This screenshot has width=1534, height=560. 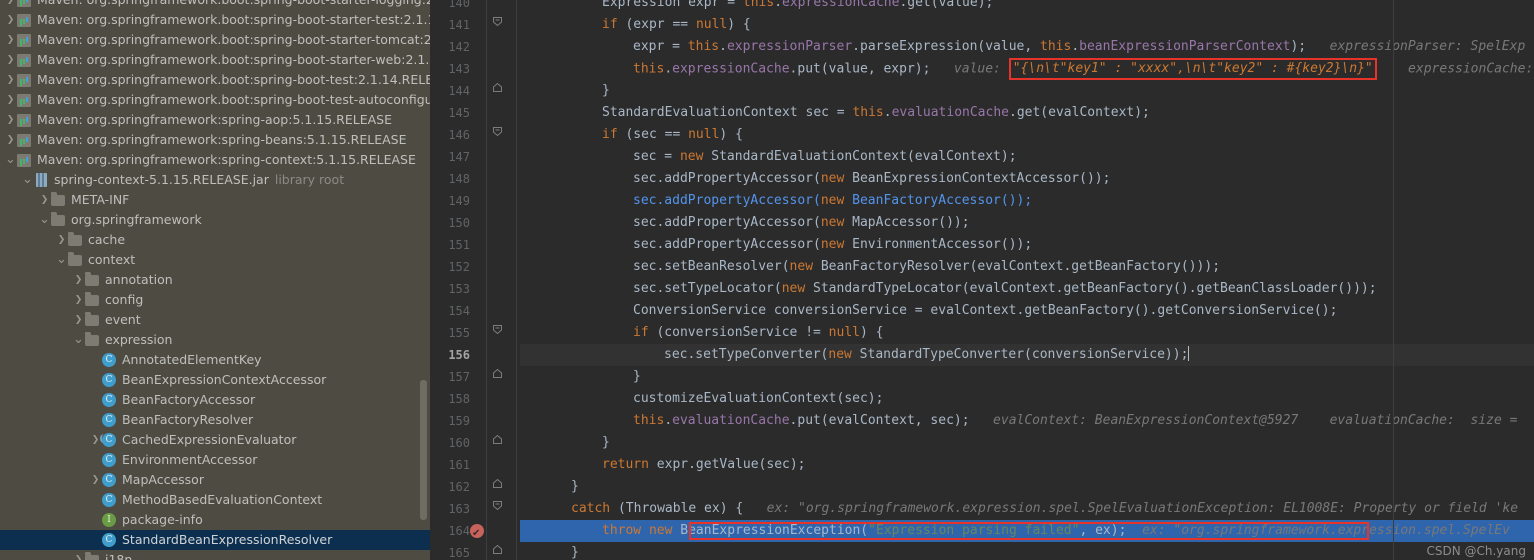 What do you see at coordinates (215, 540) in the screenshot?
I see `tree-item: C StandardBeanExpressionResolver` at bounding box center [215, 540].